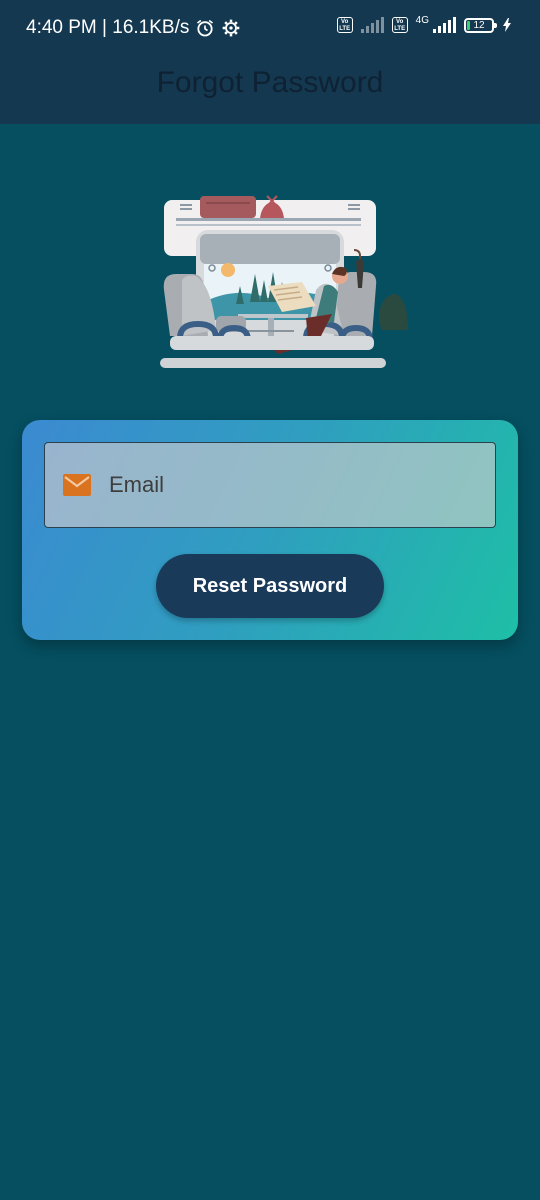  What do you see at coordinates (108, 27) in the screenshot?
I see `status-time-speed: 4:40 PM | 16.1KB/s` at bounding box center [108, 27].